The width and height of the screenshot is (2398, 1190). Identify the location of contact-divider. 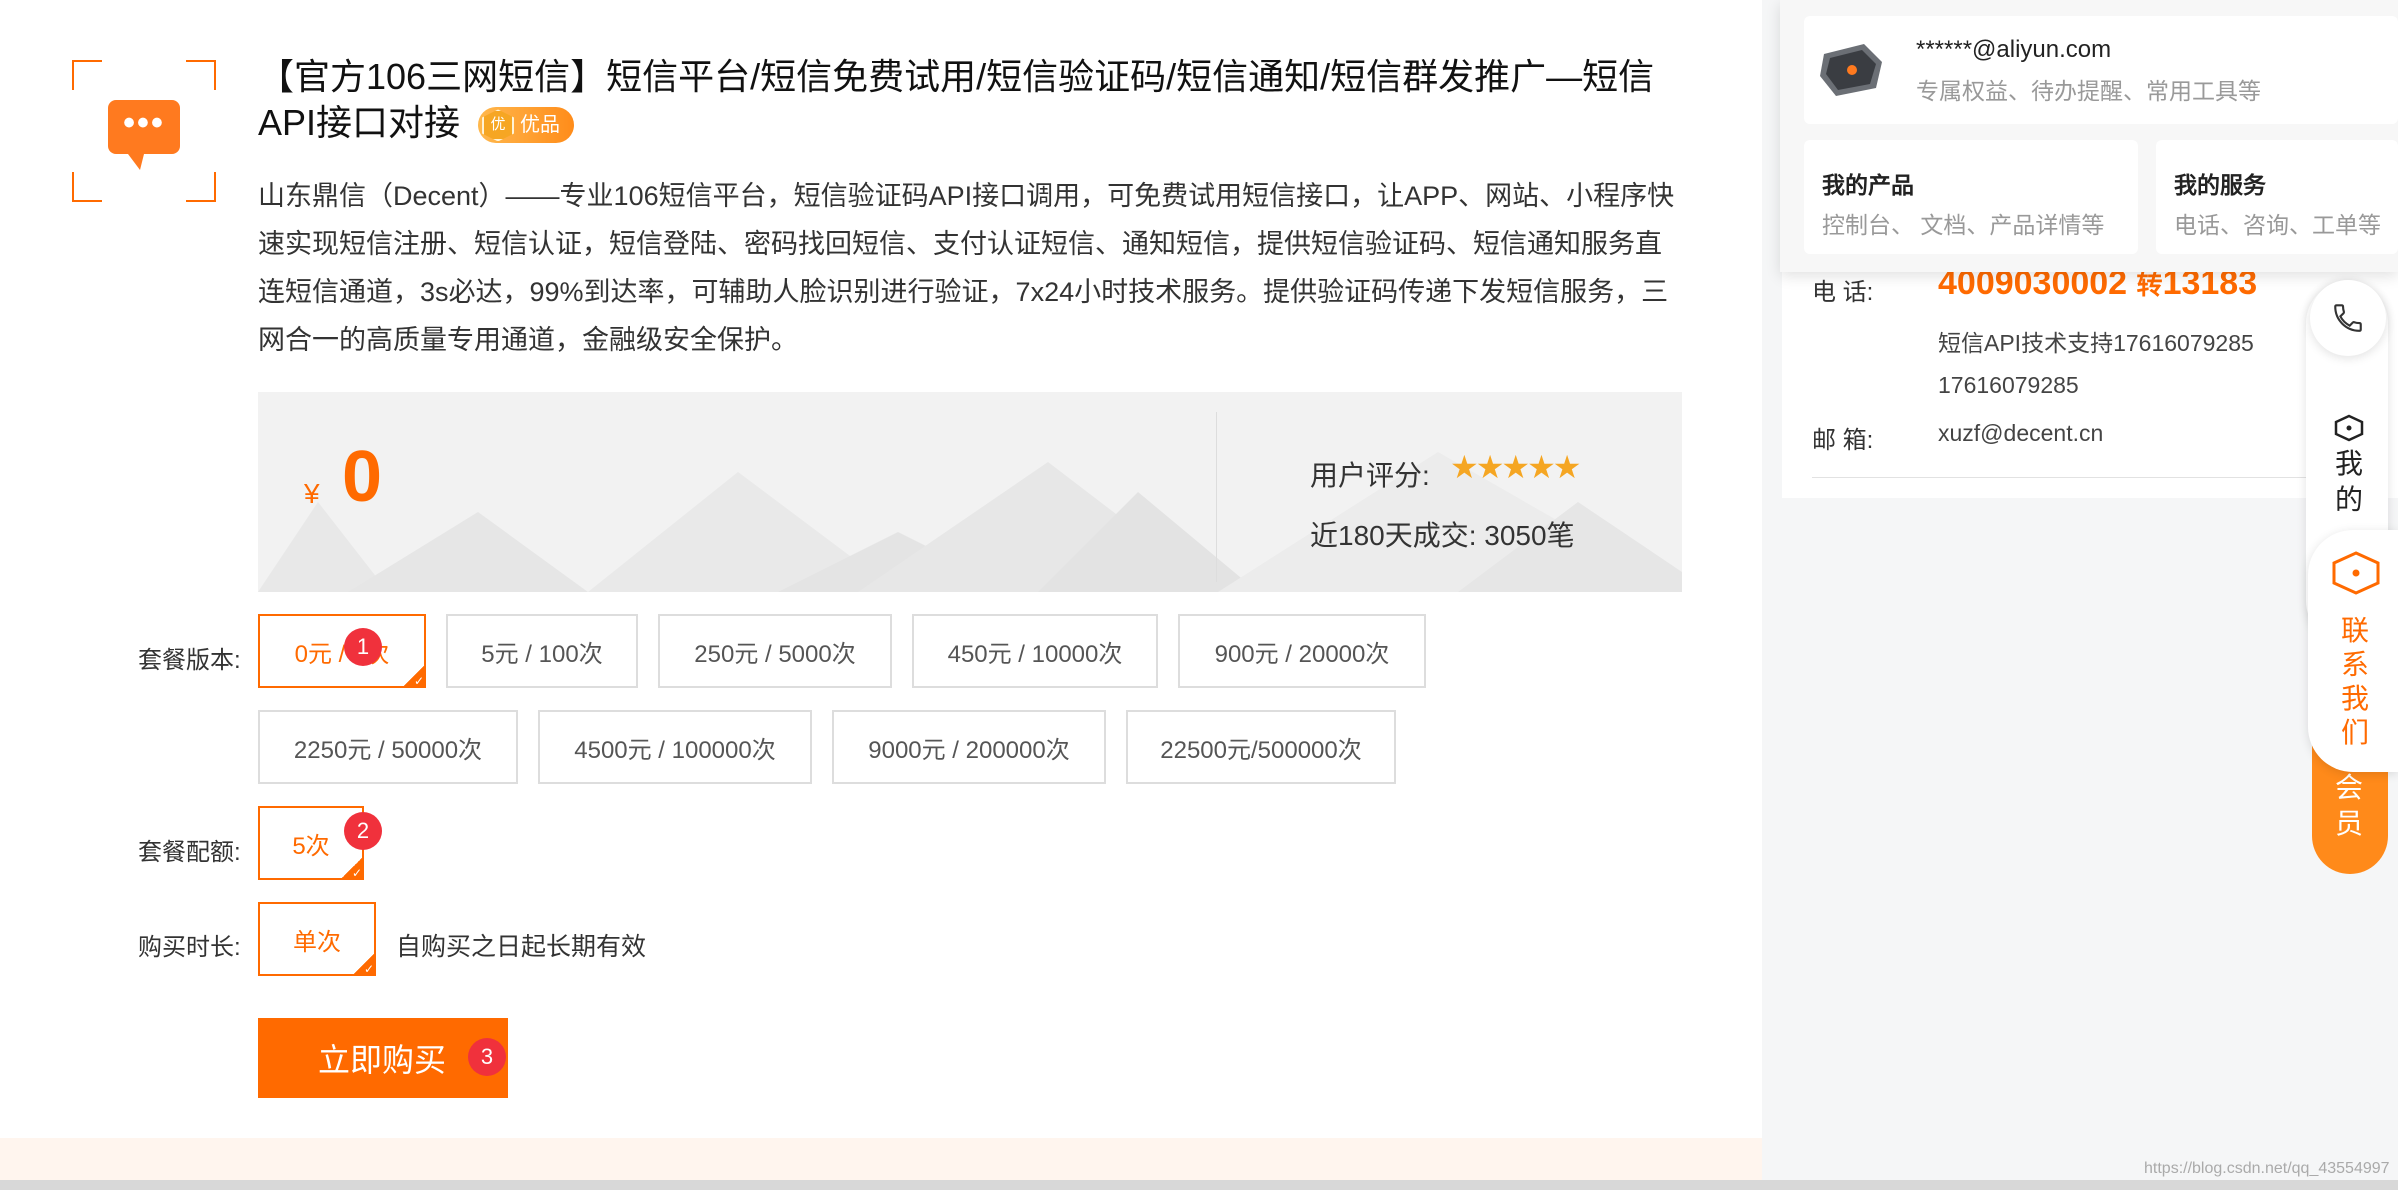
(2072, 477).